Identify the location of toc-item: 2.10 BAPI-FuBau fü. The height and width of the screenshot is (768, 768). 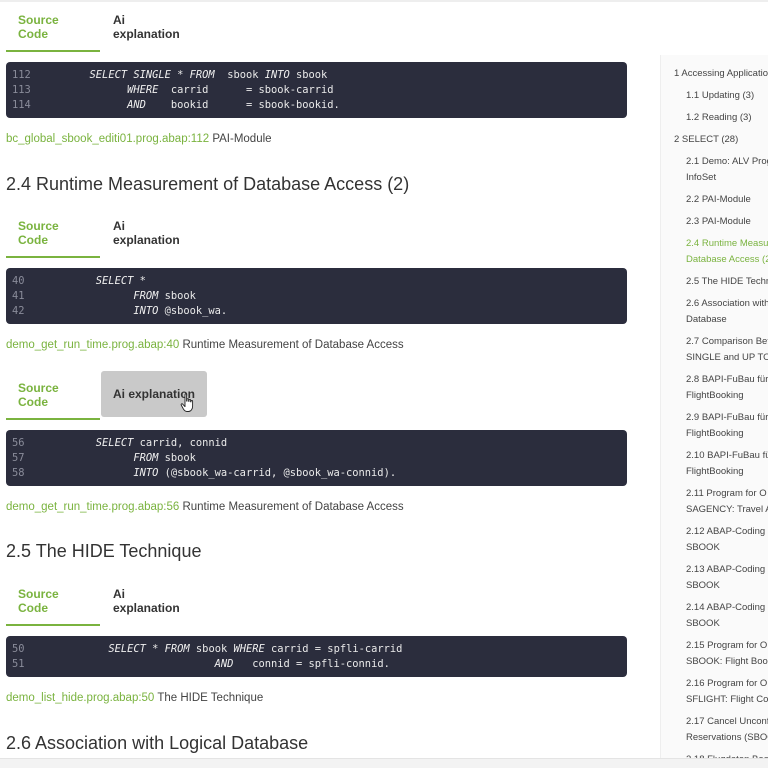
(727, 456).